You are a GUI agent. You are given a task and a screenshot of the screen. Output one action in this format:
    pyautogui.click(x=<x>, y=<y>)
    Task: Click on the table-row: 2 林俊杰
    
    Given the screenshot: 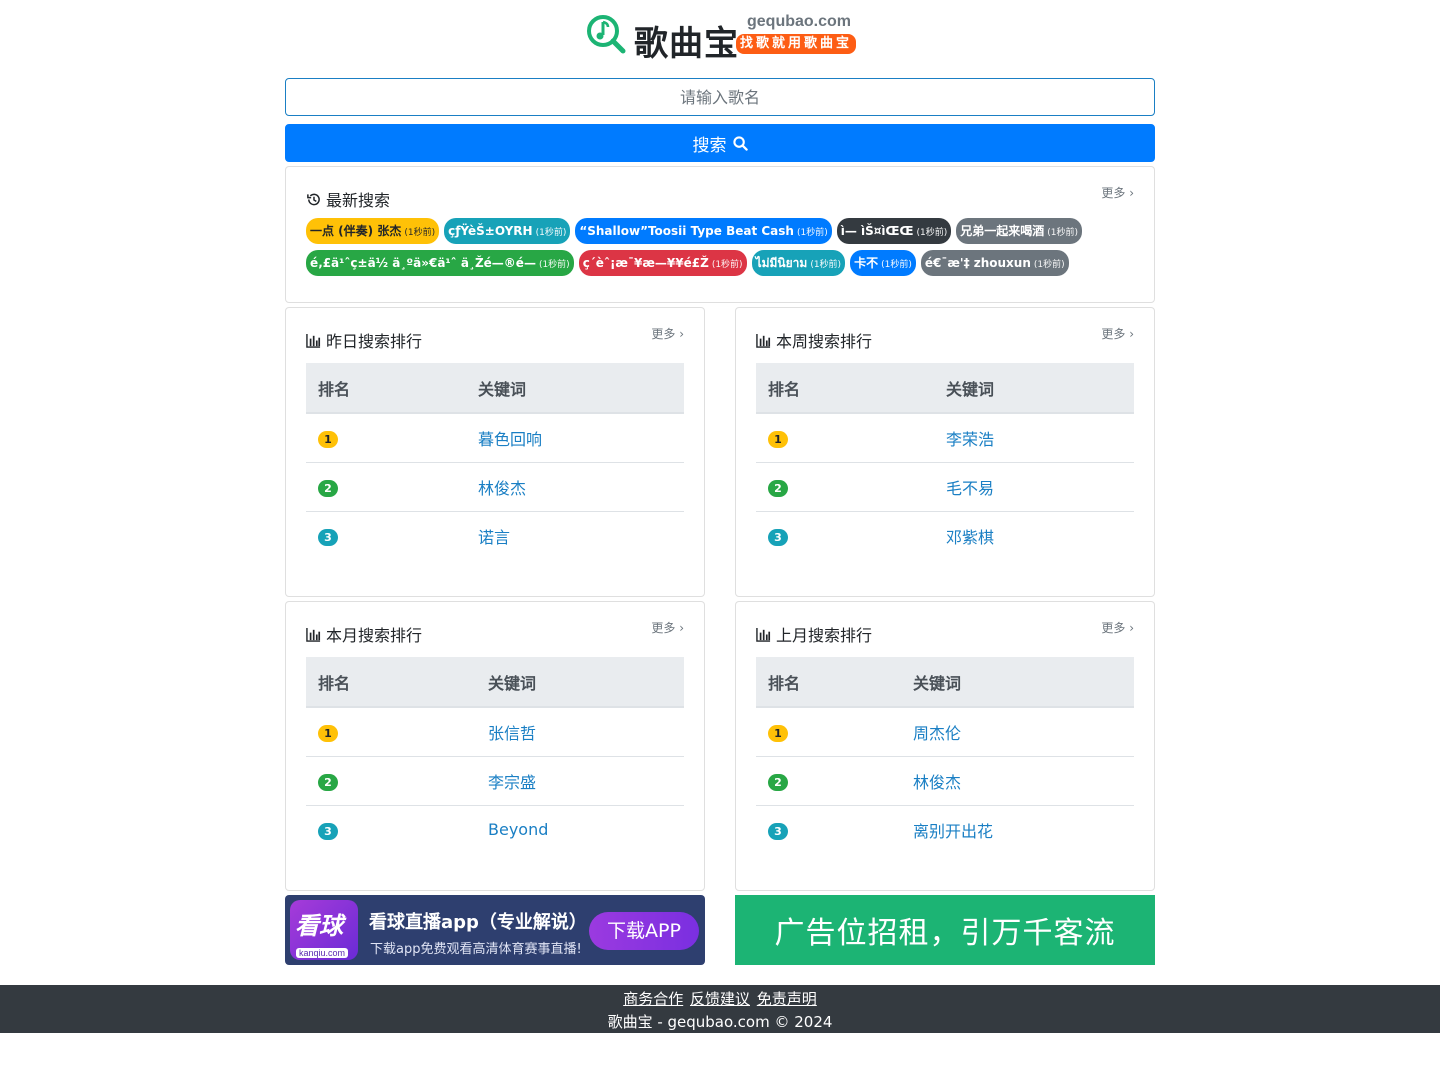 What is the action you would take?
    pyautogui.click(x=495, y=487)
    